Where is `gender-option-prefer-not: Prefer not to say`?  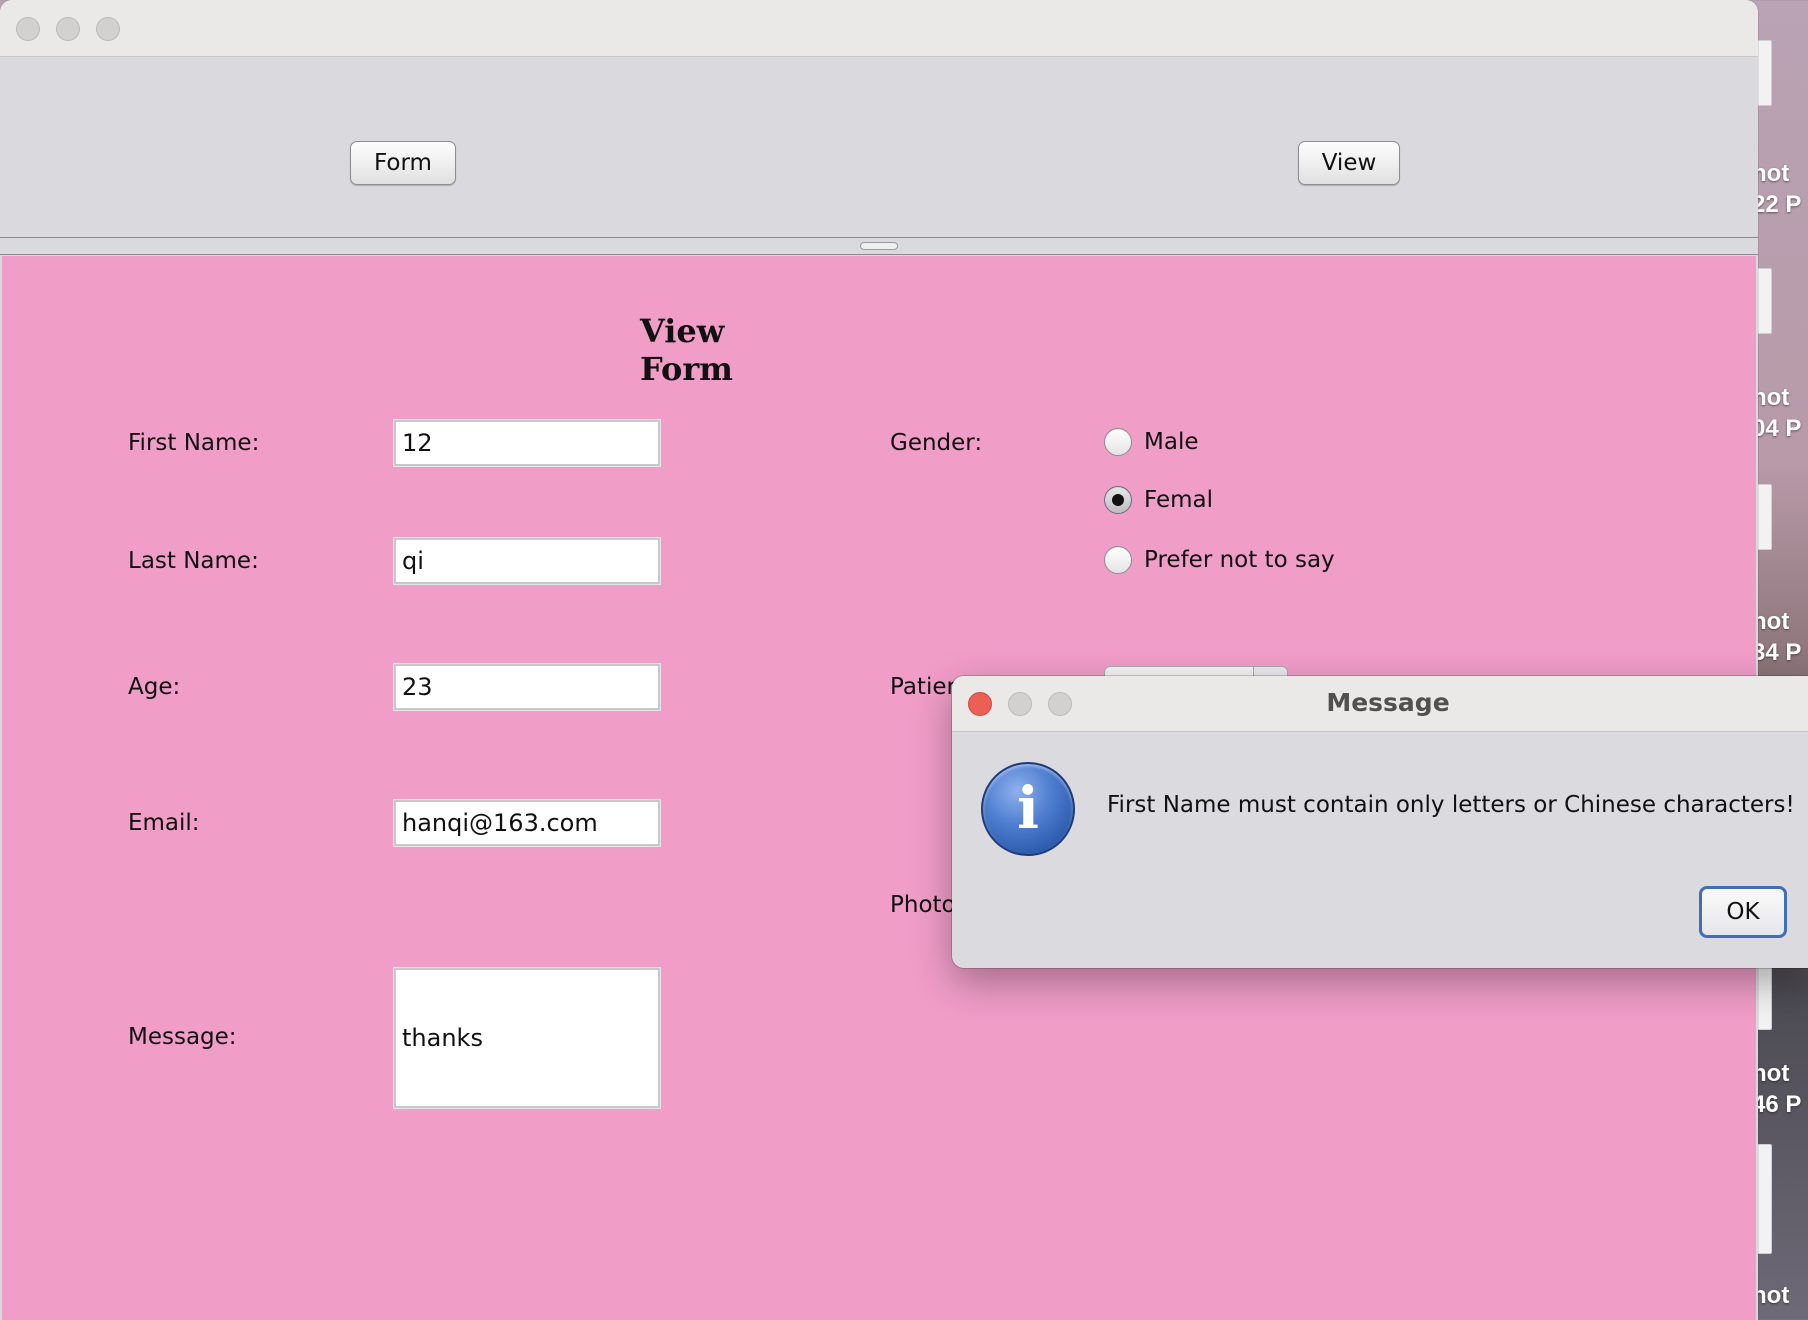
gender-option-prefer-not: Prefer not to say is located at coordinates (1219, 560).